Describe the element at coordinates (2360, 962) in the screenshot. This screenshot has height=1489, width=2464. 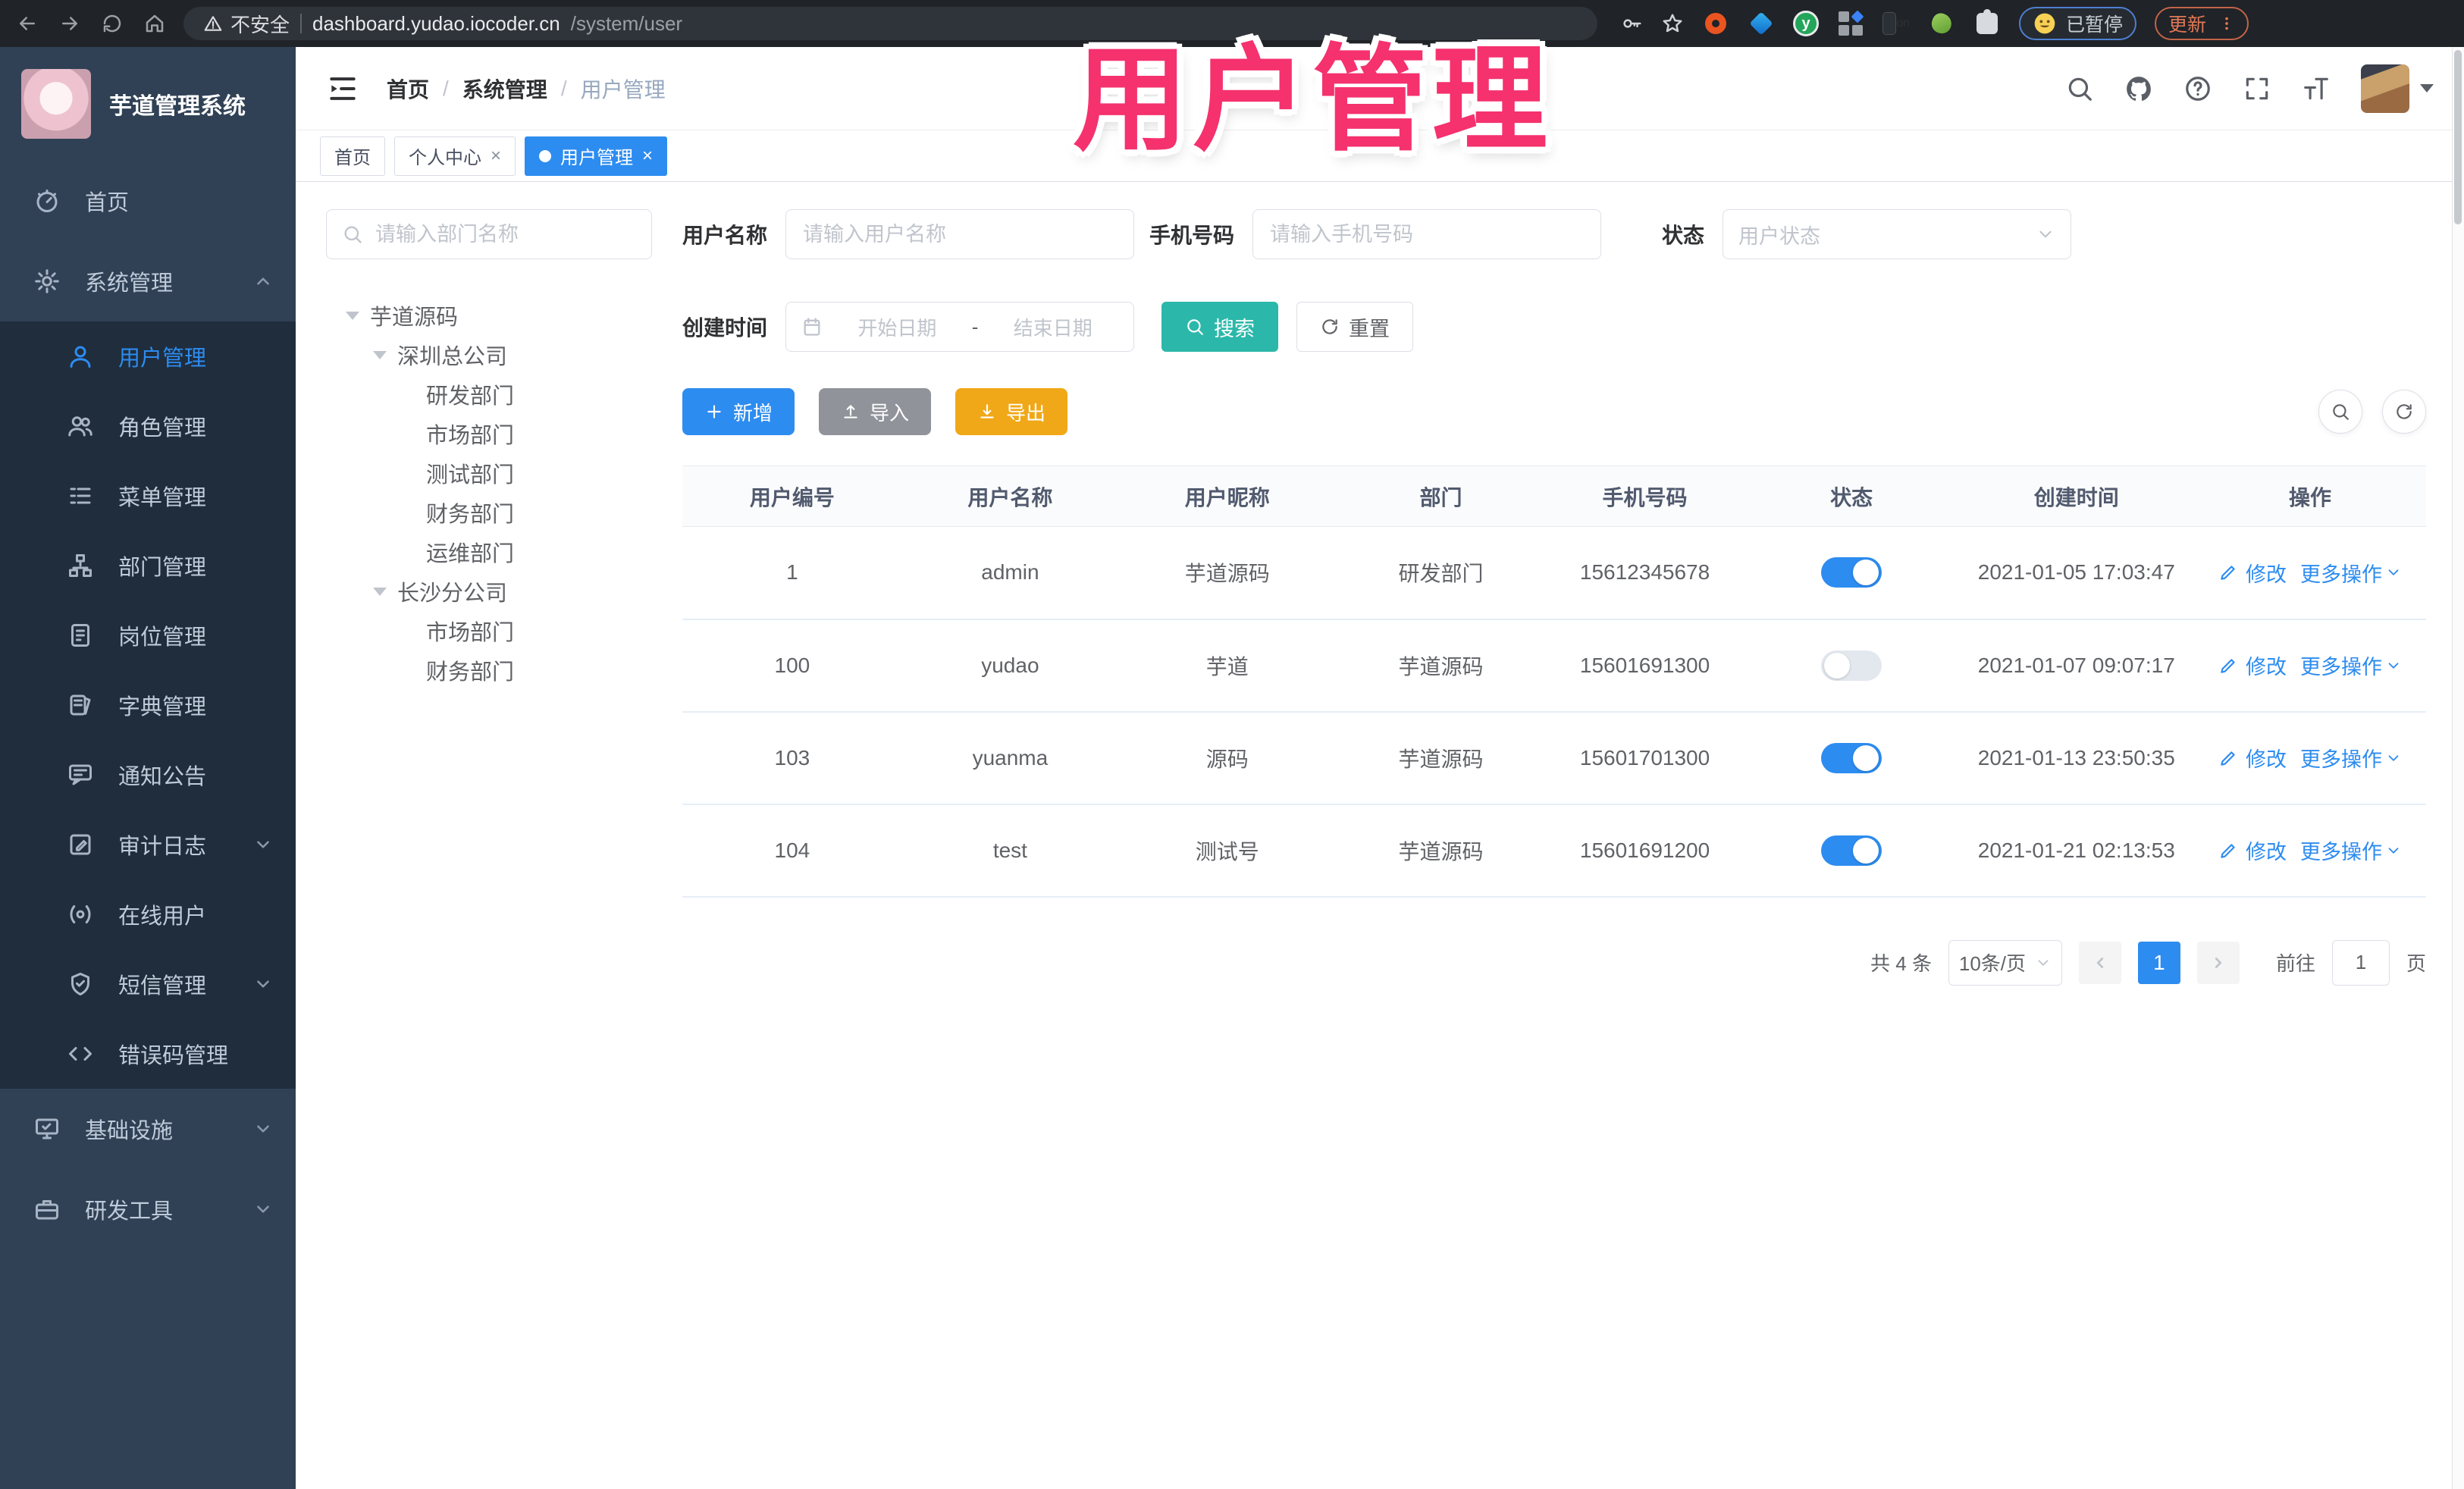
I see `goto-page-input` at that location.